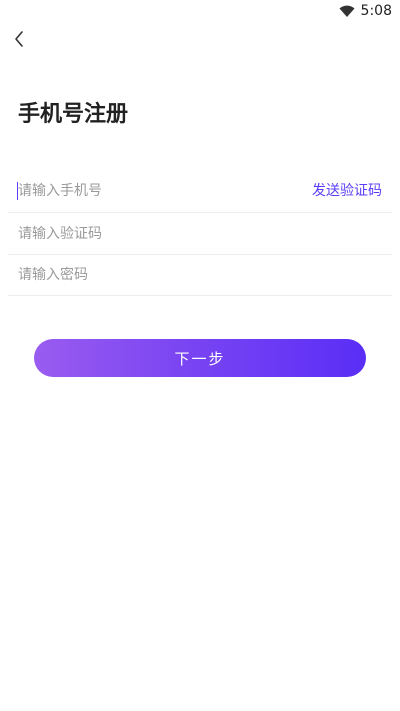  What do you see at coordinates (200, 191) in the screenshot?
I see `phone-row: 发送验证码` at bounding box center [200, 191].